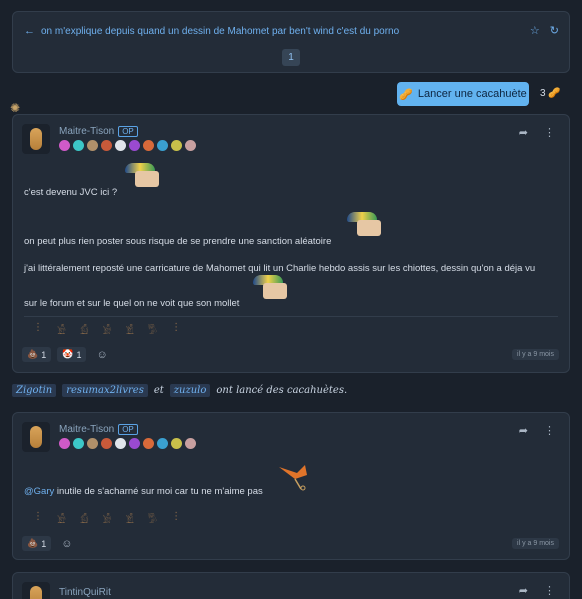 This screenshot has height=599, width=582. I want to click on thrower-user: zuzulo, so click(190, 390).